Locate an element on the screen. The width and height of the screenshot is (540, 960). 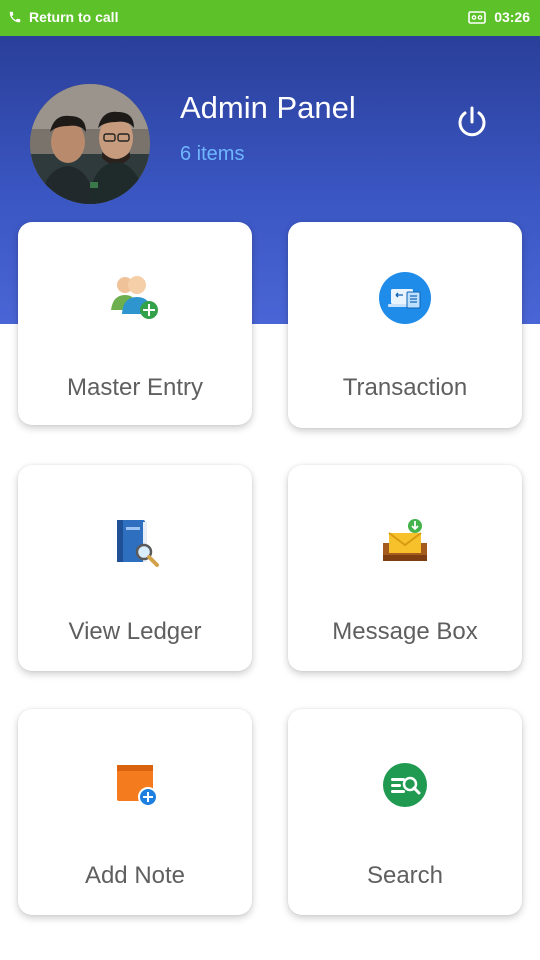
tile-view-ledger: View Ledger is located at coordinates (135, 568).